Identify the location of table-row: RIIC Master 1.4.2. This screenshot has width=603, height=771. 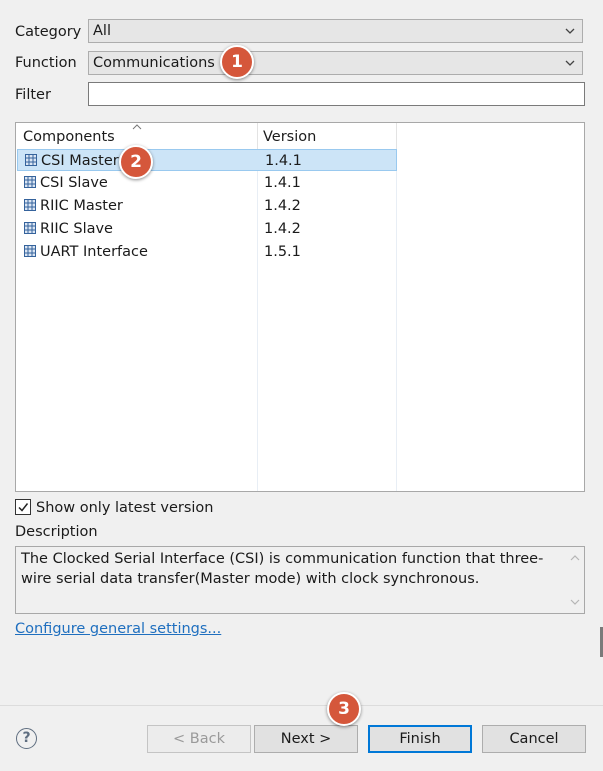
(207, 206).